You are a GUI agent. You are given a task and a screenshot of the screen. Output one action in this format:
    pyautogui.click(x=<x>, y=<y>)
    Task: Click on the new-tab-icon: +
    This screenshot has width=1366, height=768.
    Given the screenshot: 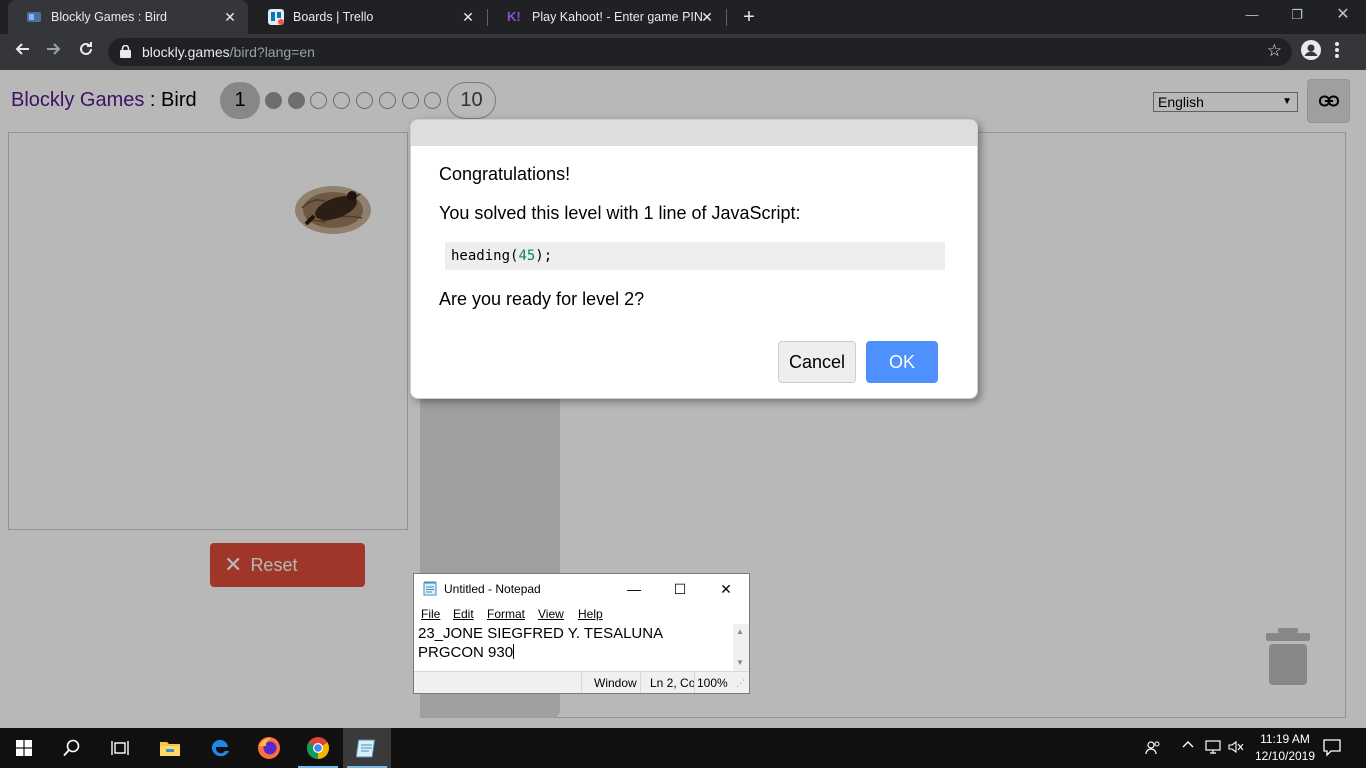 What is the action you would take?
    pyautogui.click(x=749, y=17)
    